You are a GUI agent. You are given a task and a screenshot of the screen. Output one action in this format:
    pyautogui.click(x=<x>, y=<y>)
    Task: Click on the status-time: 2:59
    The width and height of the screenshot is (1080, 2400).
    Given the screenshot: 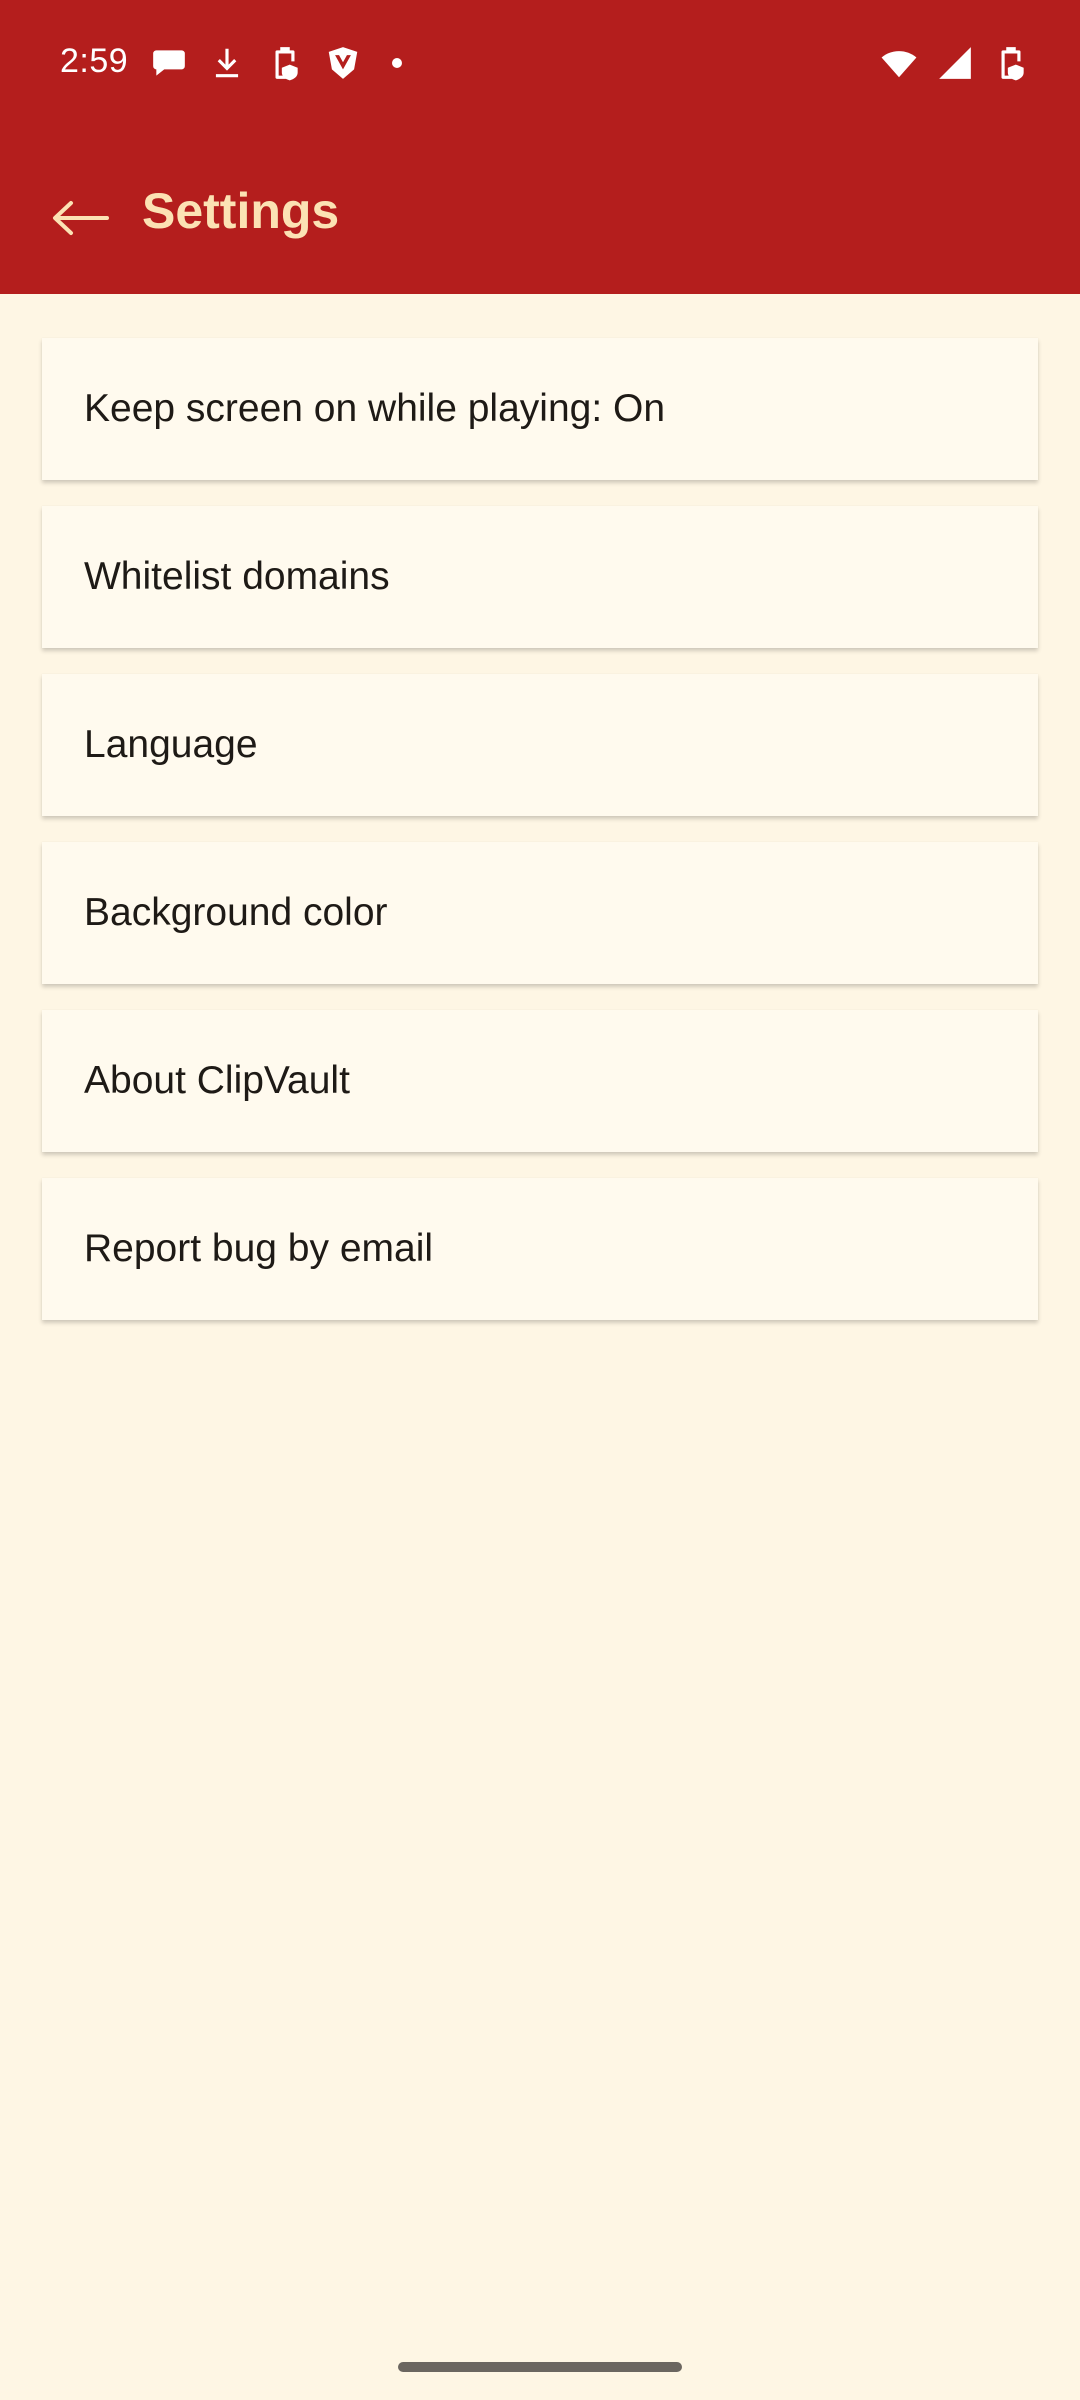 What is the action you would take?
    pyautogui.click(x=94, y=61)
    